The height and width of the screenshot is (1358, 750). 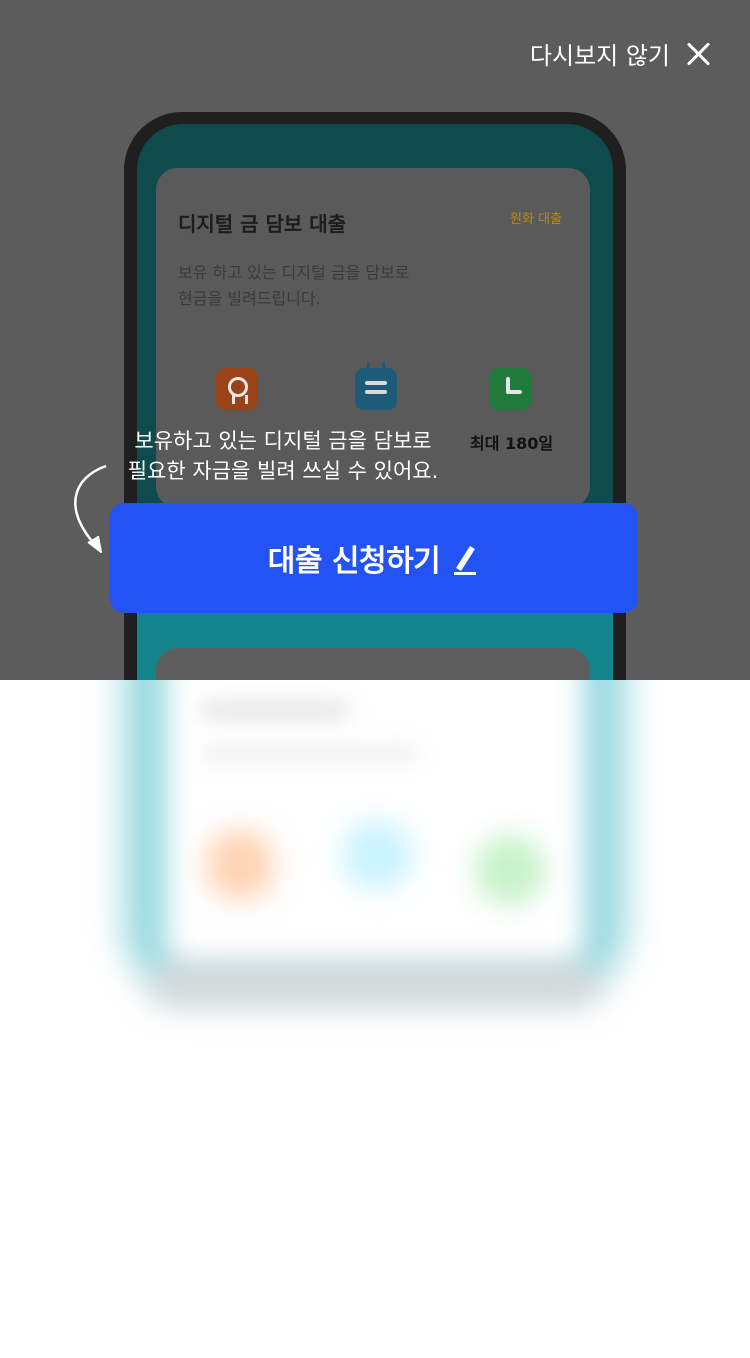 I want to click on next-card, so click(x=373, y=664).